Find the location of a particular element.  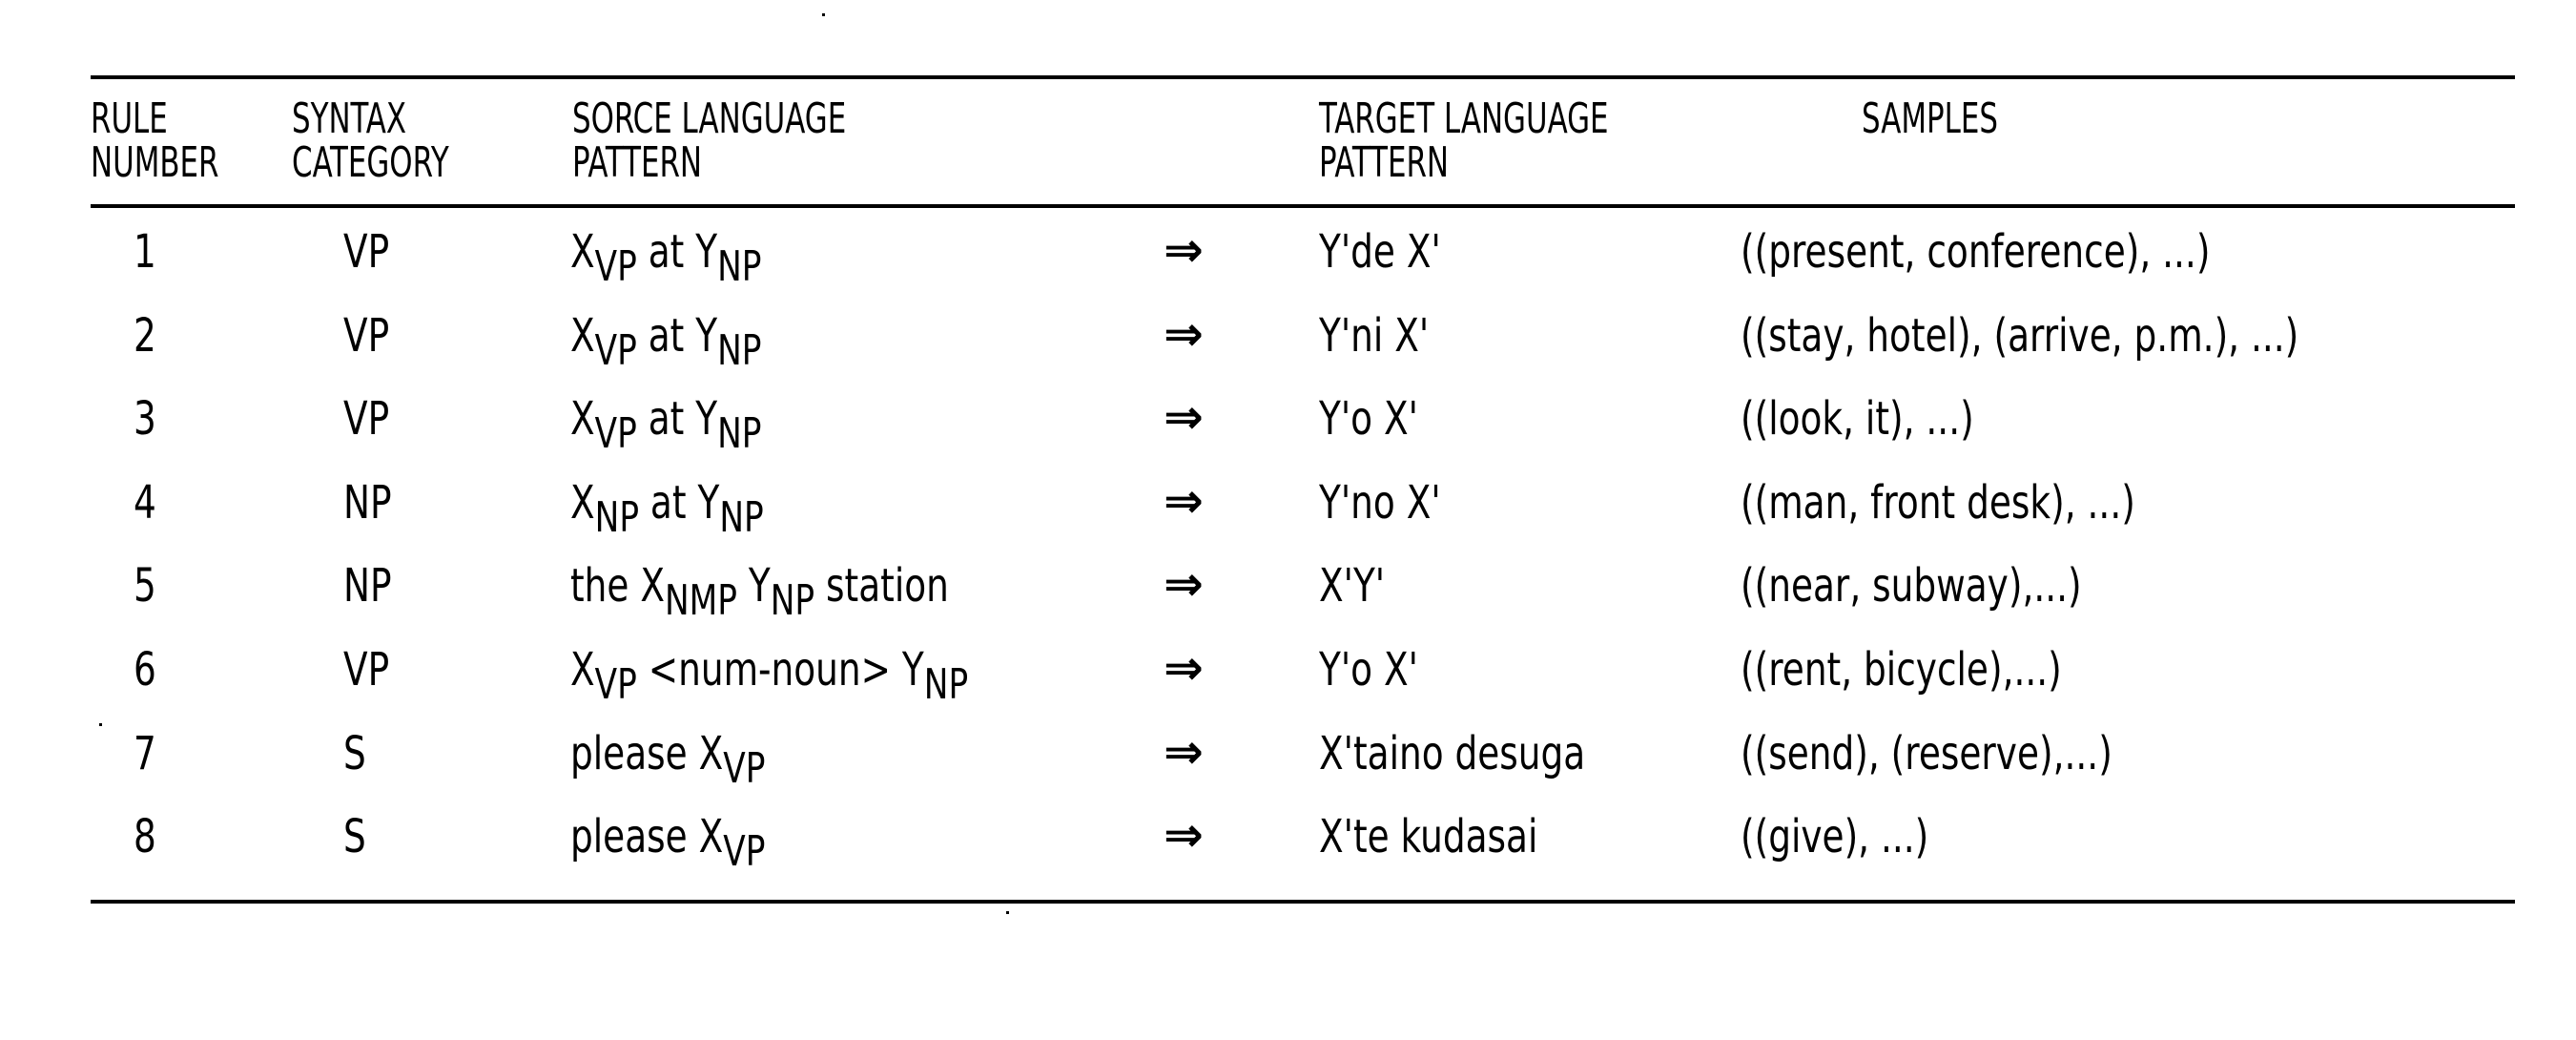

header-target-pattern: TARGET LANGUAGE PATTERN is located at coordinates (1464, 141).